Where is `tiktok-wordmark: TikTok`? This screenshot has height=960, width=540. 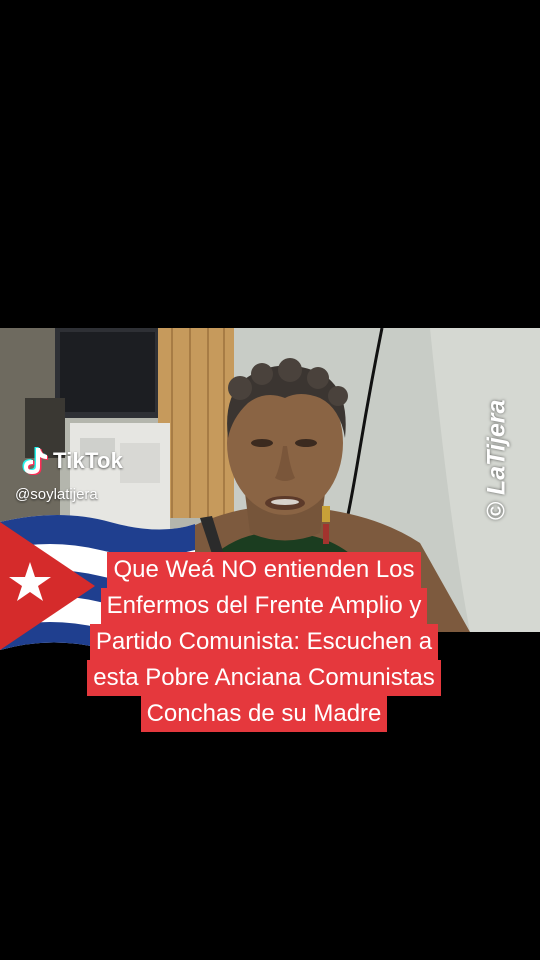
tiktok-wordmark: TikTok is located at coordinates (88, 460).